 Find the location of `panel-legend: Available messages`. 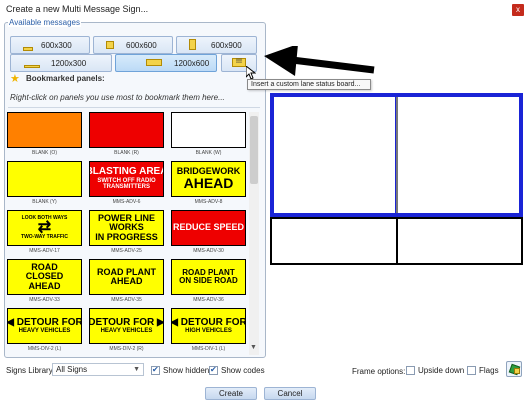

panel-legend: Available messages is located at coordinates (45, 22).